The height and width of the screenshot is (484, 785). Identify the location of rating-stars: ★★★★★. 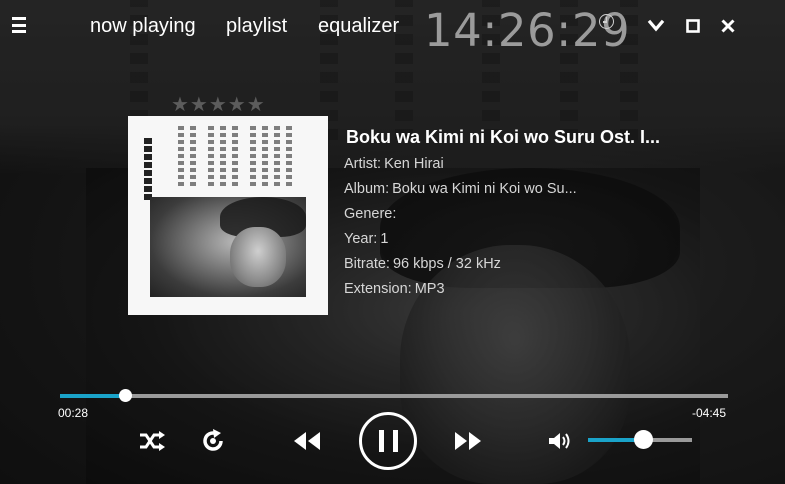
(218, 104).